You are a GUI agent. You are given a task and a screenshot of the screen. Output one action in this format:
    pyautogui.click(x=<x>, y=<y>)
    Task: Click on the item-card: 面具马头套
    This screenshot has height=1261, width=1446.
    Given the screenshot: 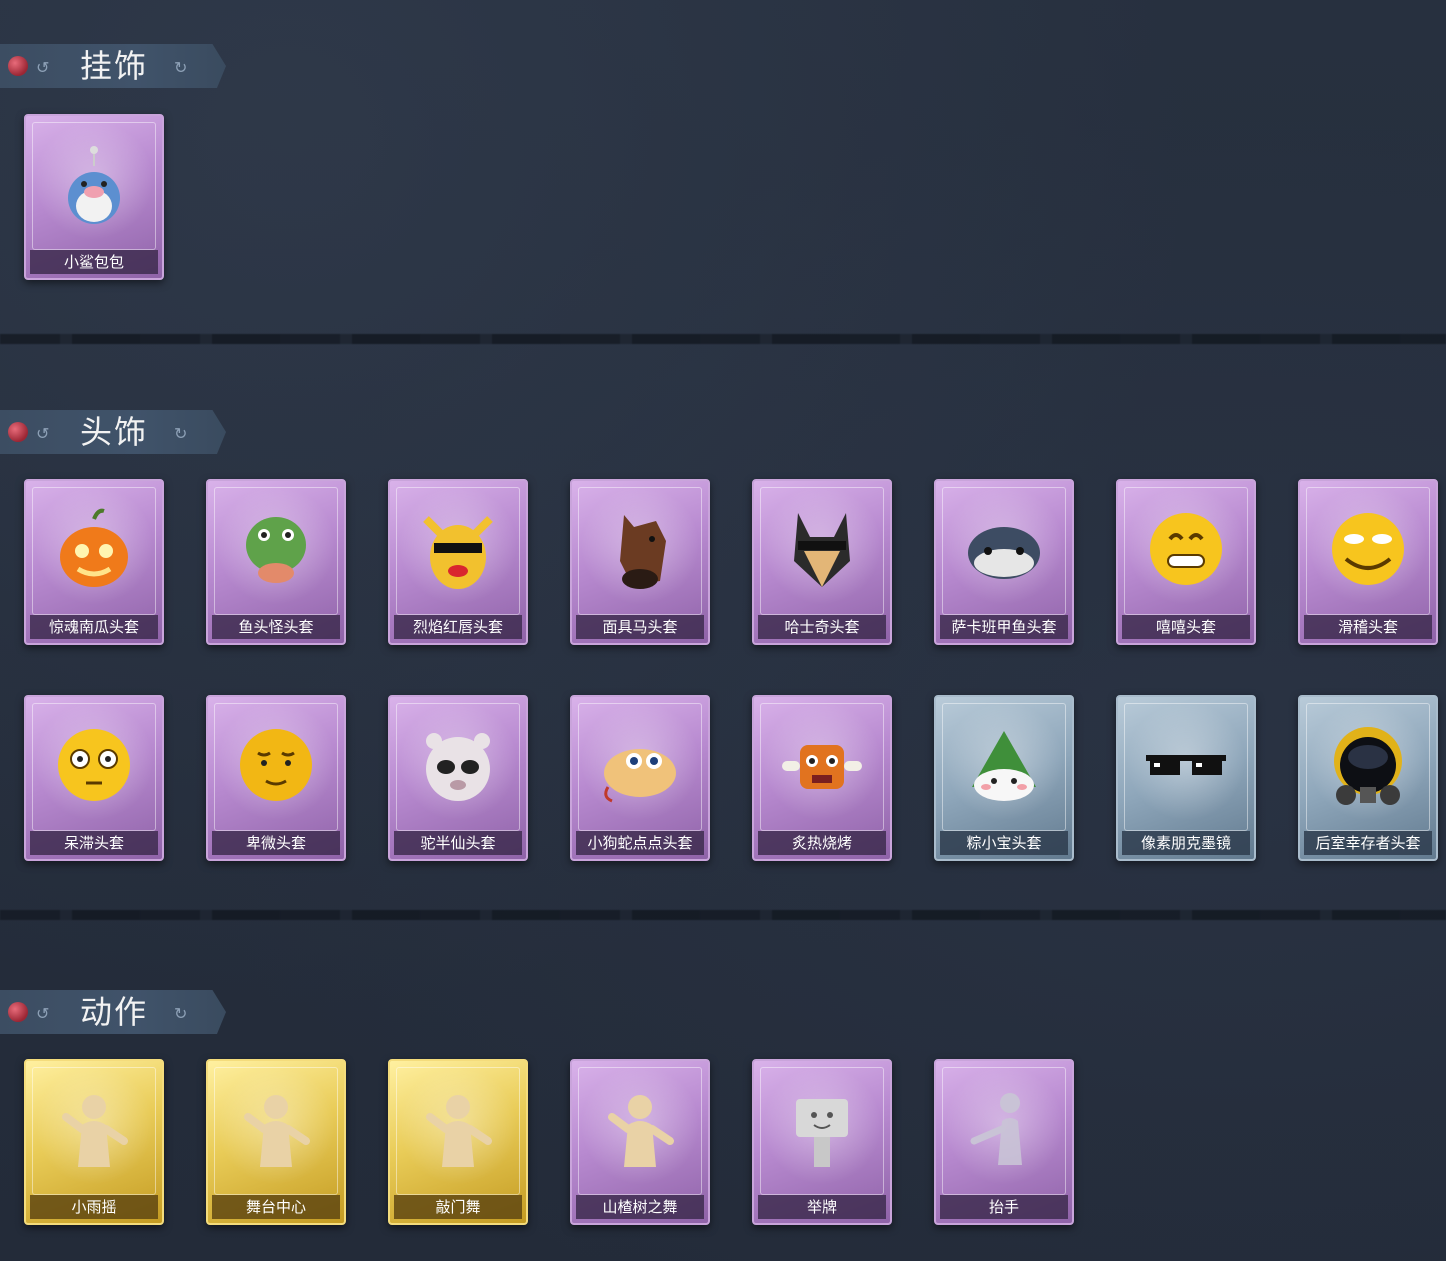 What is the action you would take?
    pyautogui.click(x=640, y=562)
    